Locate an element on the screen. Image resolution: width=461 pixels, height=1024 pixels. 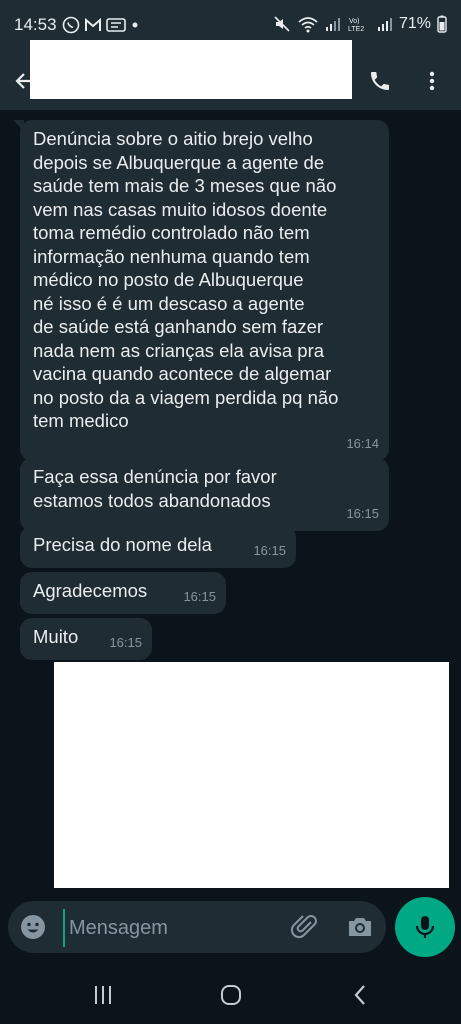
mic-icon is located at coordinates (425, 927).